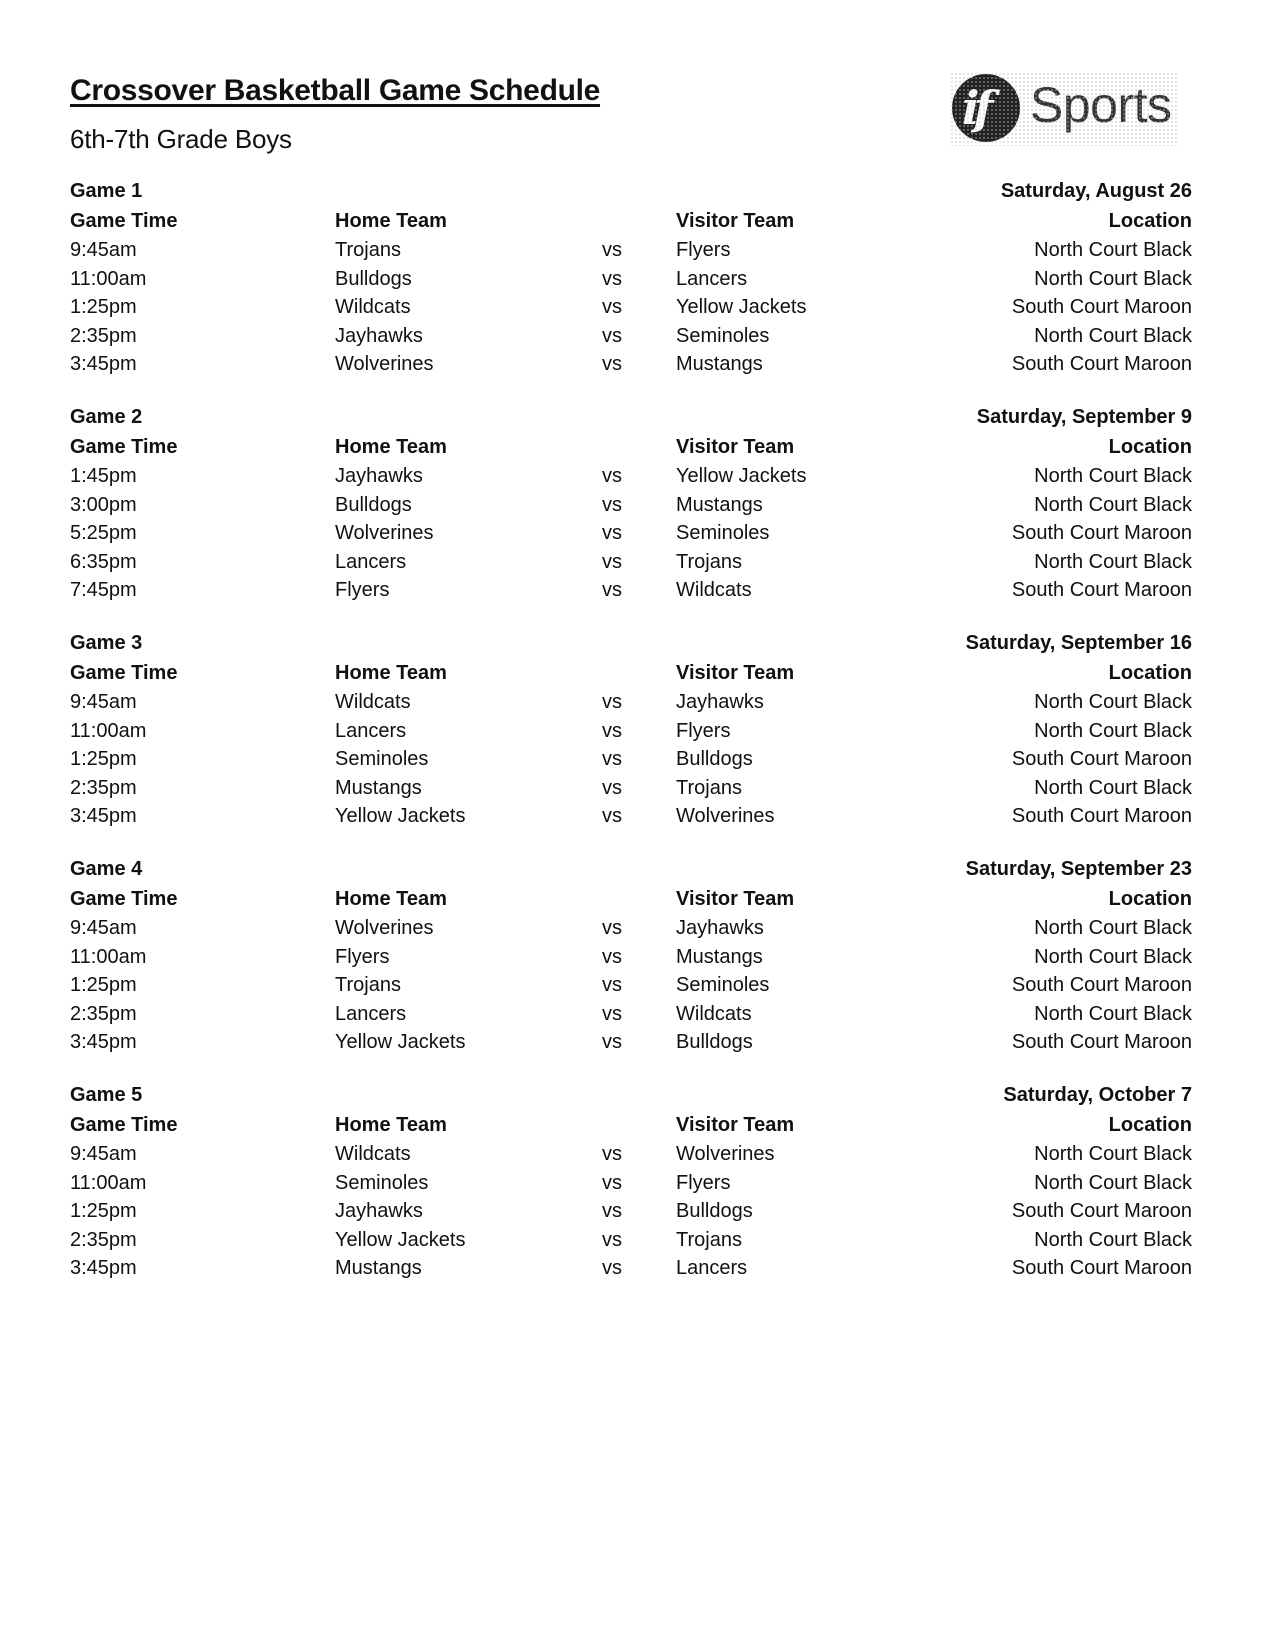 This screenshot has height=1650, width=1275. Describe the element at coordinates (1078, 643) in the screenshot. I see `game-date: Saturday, September 16` at that location.